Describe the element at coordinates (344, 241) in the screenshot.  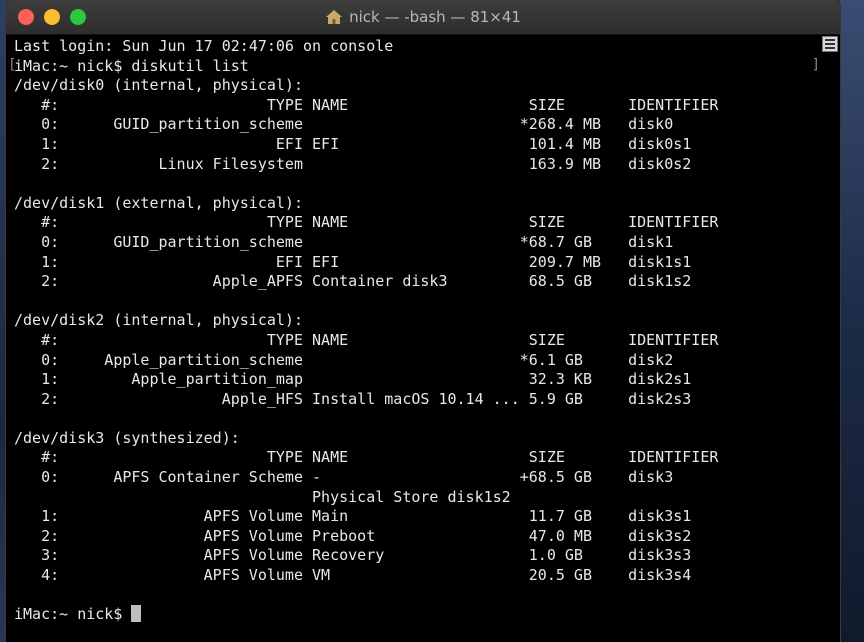
I see `terminal-line: 0: GUID_partition_scheme *68.7 GB disk1` at that location.